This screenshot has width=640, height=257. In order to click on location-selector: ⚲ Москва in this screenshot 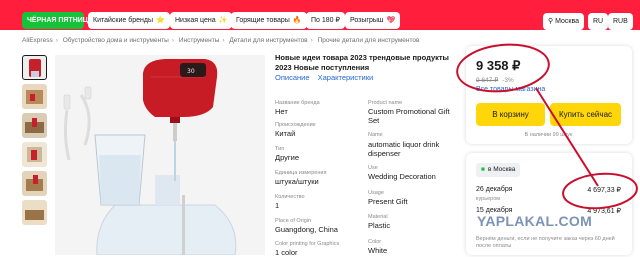, I will do `click(563, 21)`.